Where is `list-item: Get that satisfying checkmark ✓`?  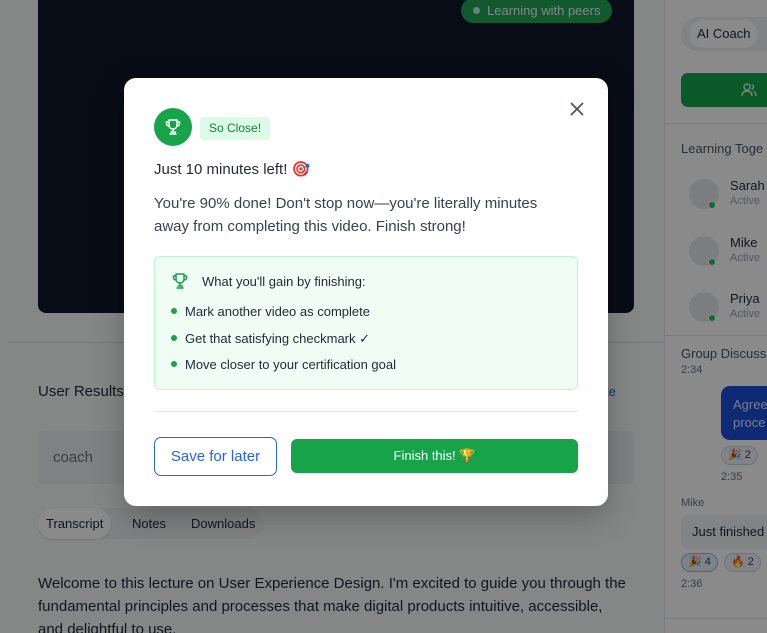 list-item: Get that satisfying checkmark ✓ is located at coordinates (270, 339).